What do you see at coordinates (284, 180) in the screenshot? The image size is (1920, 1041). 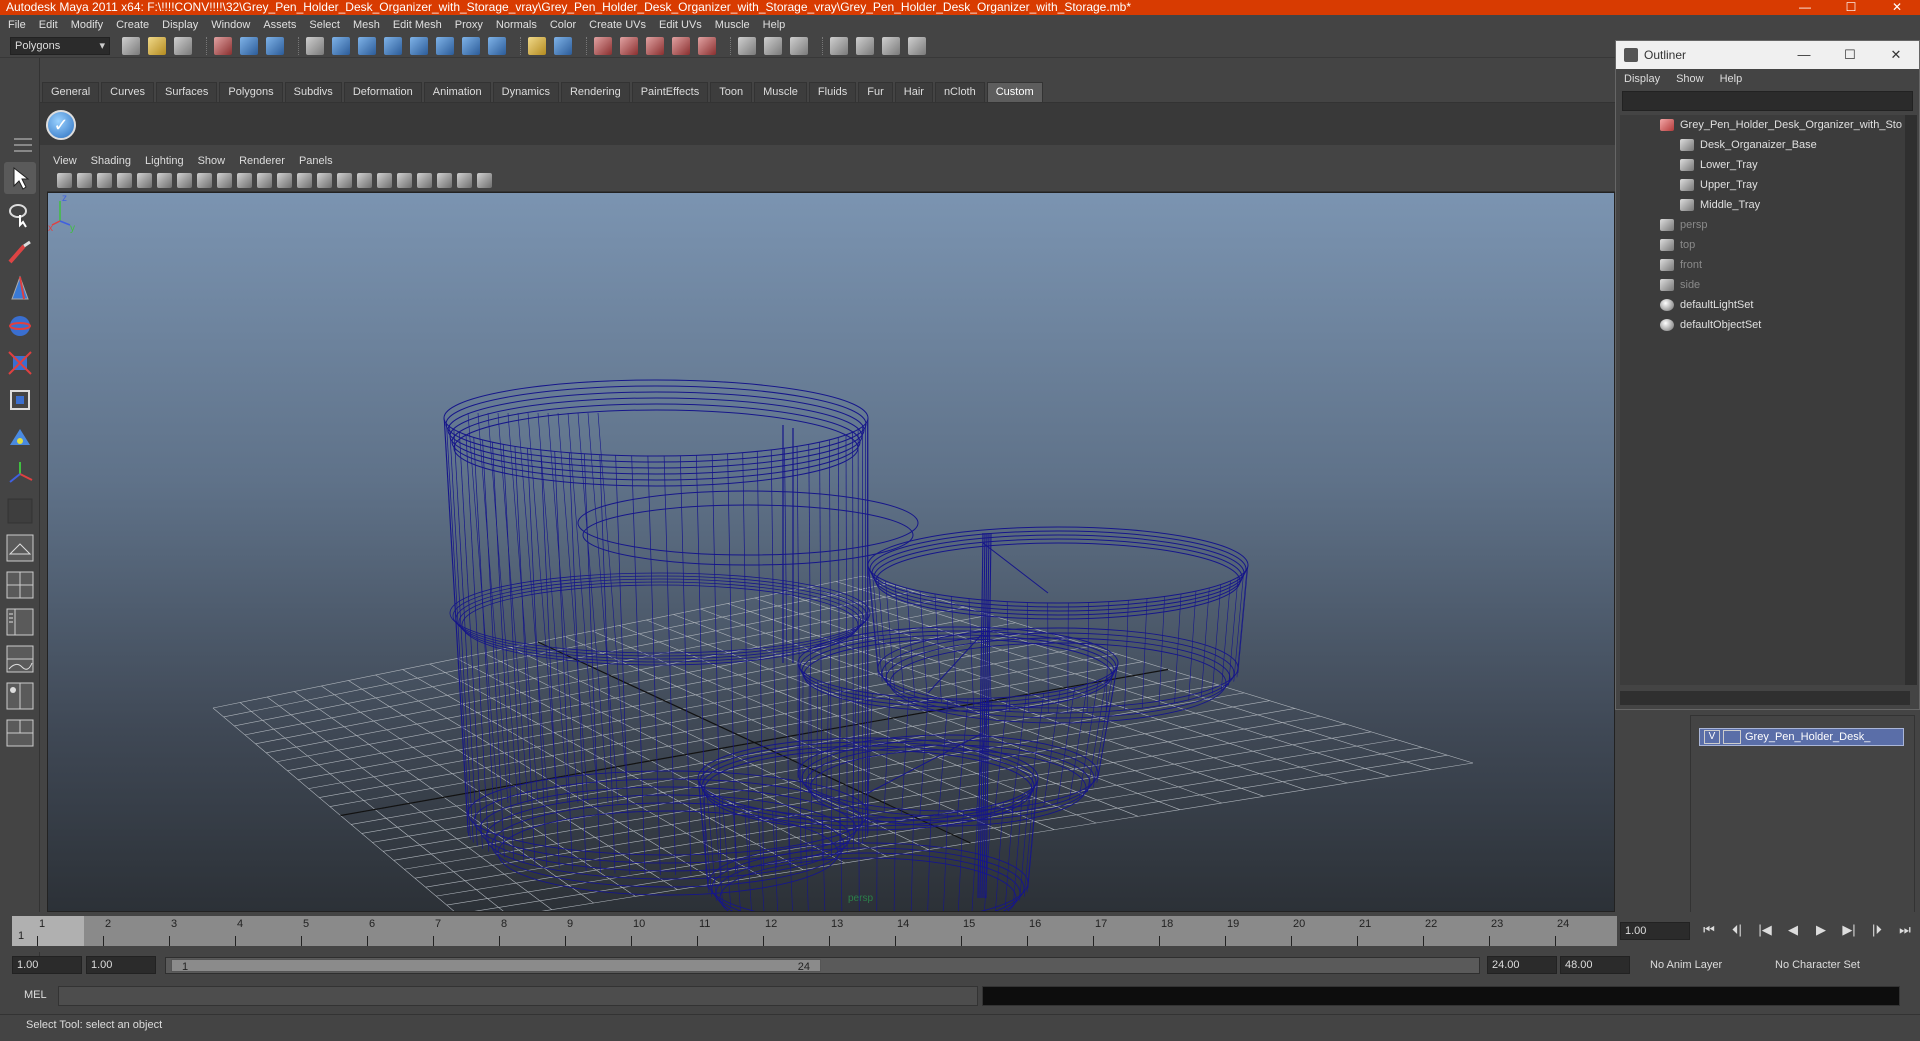 I see `wireframe-mode-icon` at bounding box center [284, 180].